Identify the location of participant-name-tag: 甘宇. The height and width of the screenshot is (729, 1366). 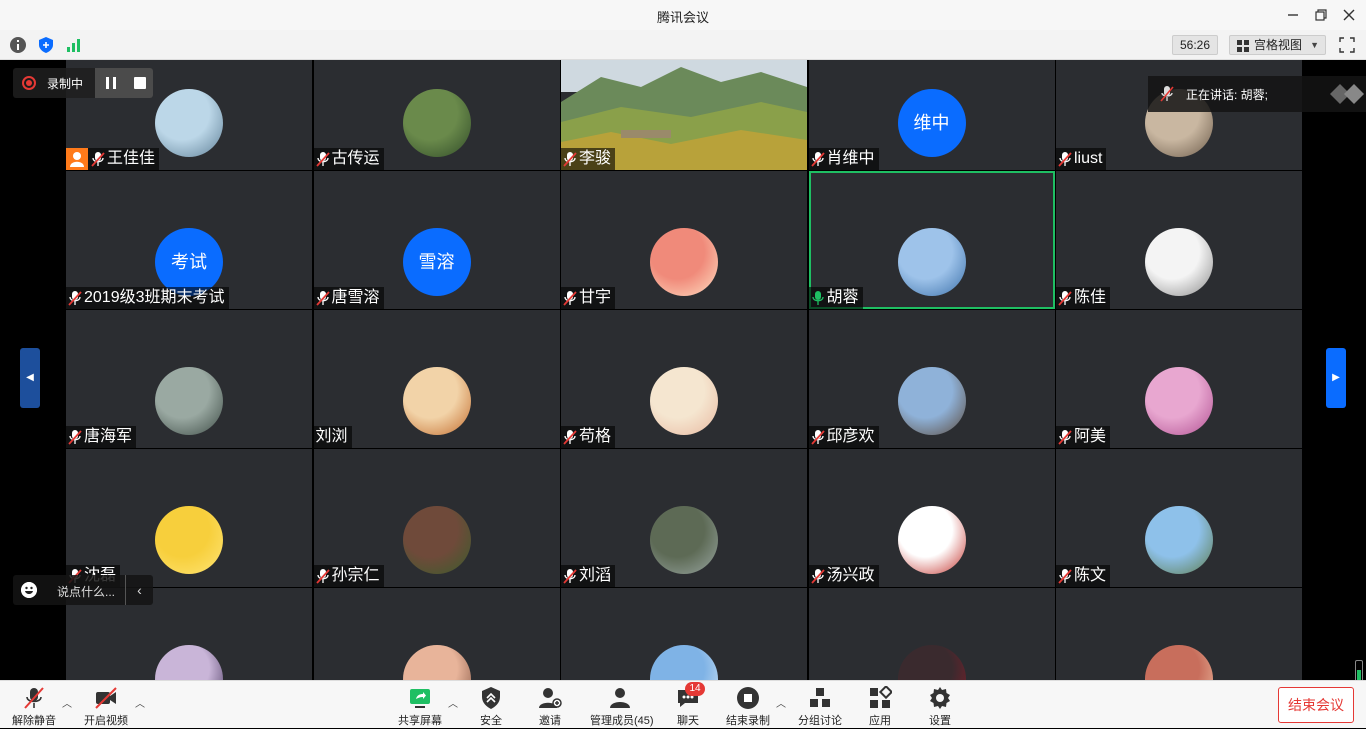
(588, 298).